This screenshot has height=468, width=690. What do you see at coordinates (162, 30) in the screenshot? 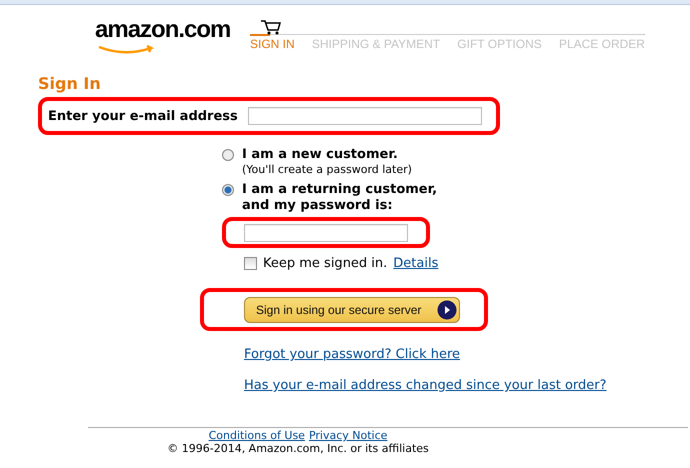
I see `logo-text: amazon.com` at bounding box center [162, 30].